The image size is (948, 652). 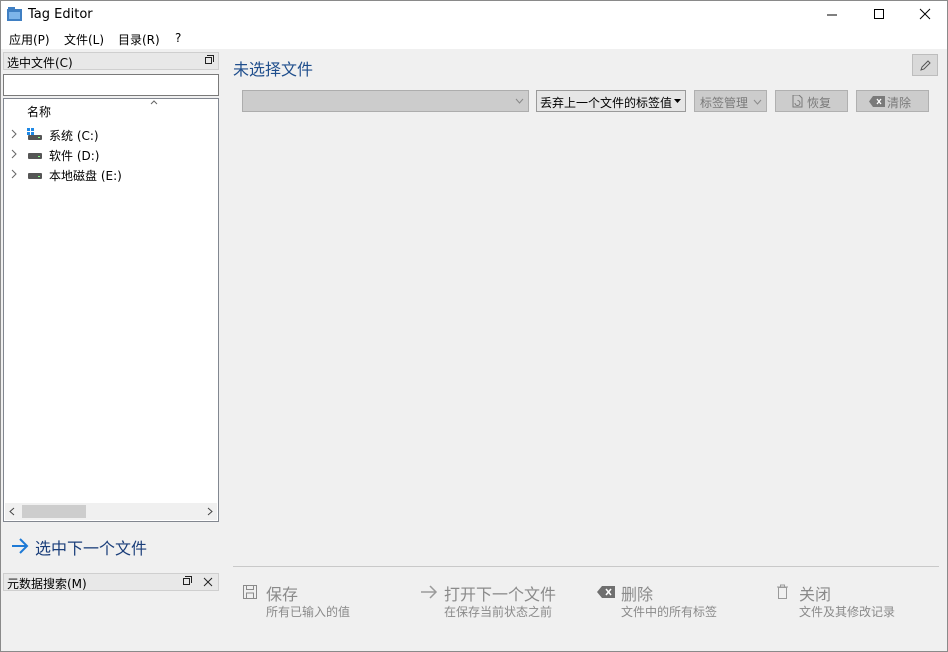 I want to click on minimize-button, so click(x=832, y=15).